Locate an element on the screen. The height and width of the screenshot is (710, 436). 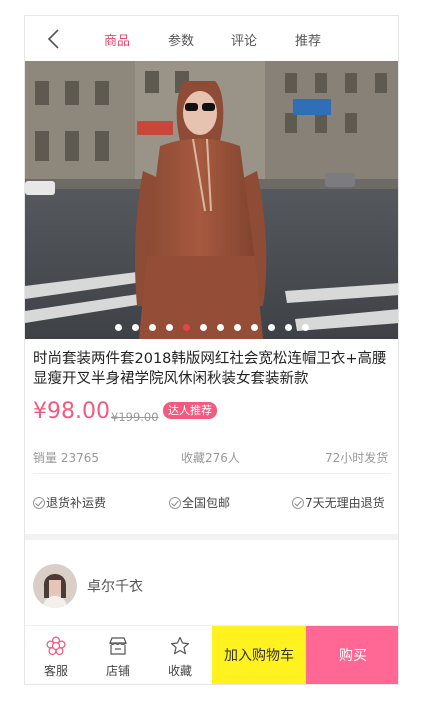
store-button: 店铺 is located at coordinates (118, 655).